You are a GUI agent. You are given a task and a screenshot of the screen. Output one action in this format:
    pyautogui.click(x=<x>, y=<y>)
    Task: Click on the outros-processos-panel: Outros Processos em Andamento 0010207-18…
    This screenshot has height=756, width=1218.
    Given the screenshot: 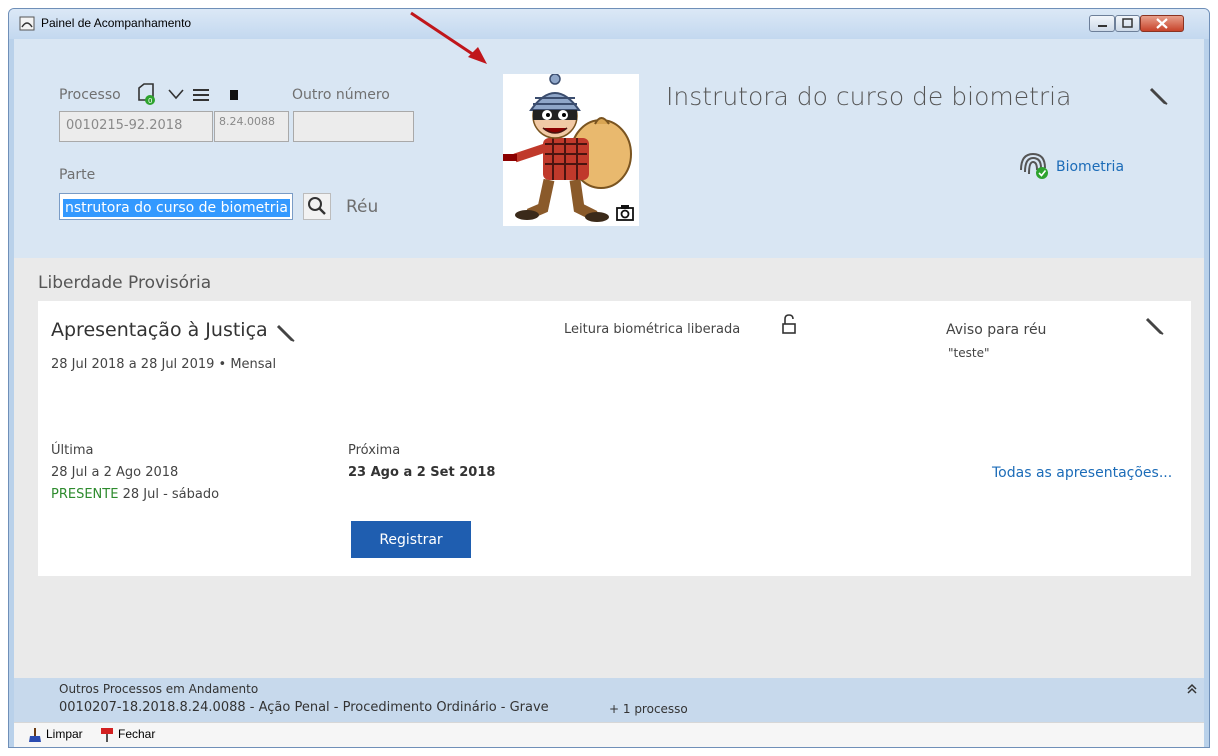 What is the action you would take?
    pyautogui.click(x=609, y=700)
    